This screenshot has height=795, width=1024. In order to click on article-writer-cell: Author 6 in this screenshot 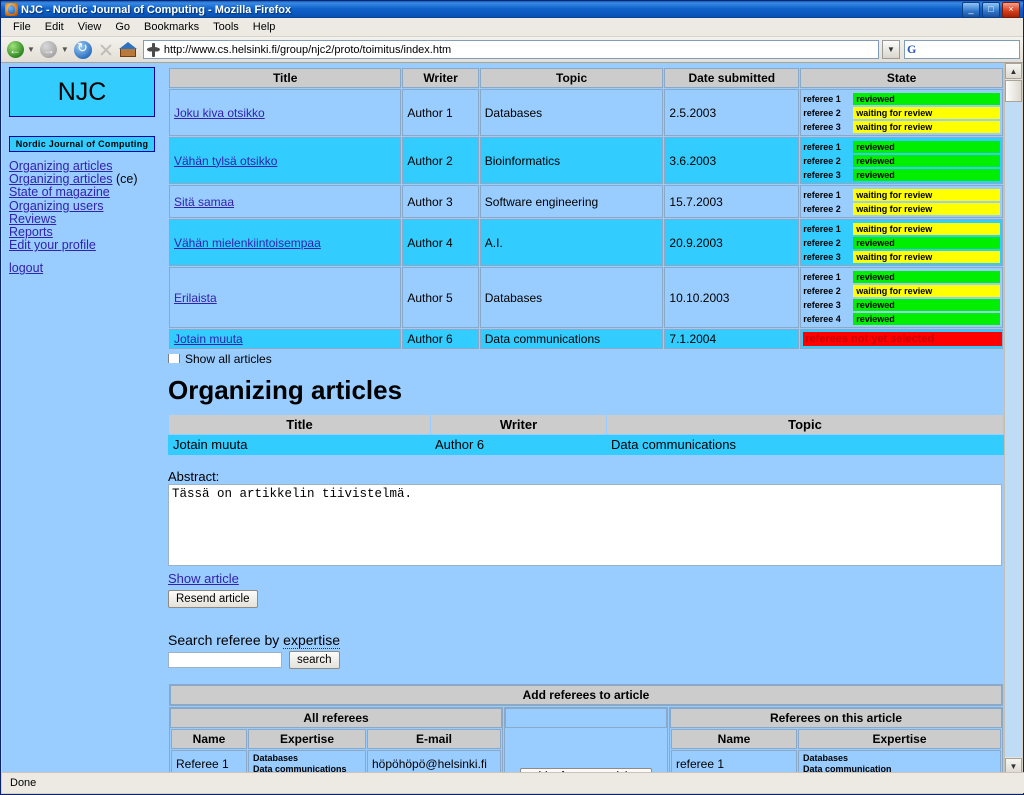, I will do `click(440, 339)`.